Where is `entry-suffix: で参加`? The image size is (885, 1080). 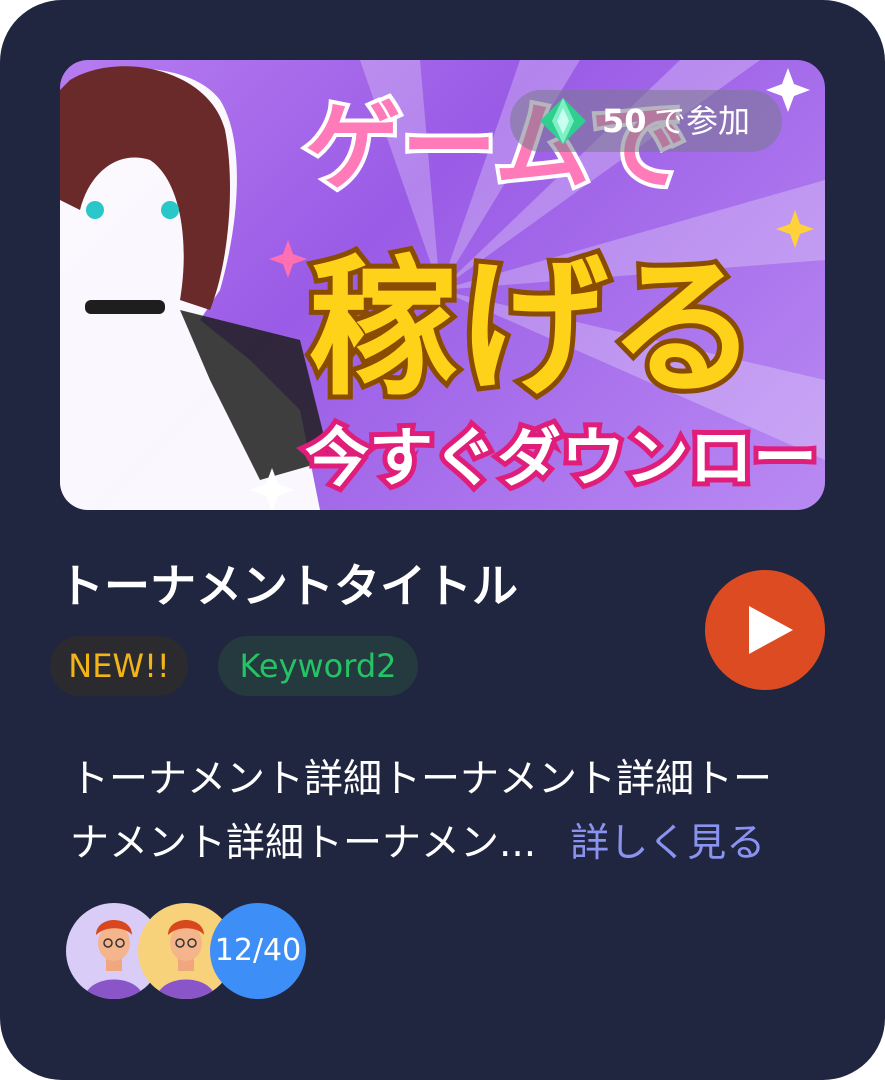 entry-suffix: で参加 is located at coordinates (702, 121).